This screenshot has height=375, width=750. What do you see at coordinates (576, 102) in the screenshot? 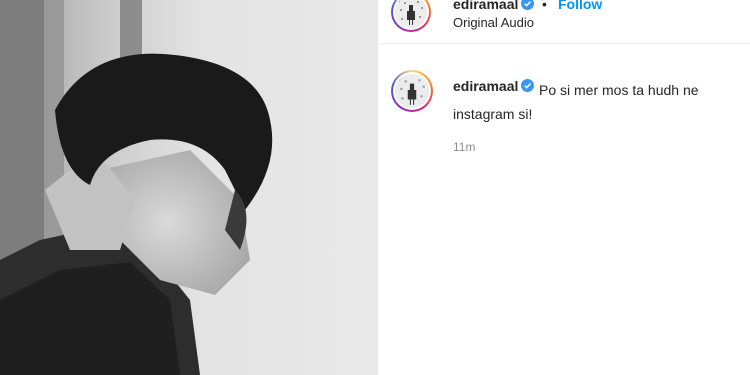
I see `caption-body: Po si mer mos ta hudh ne instagram si!` at bounding box center [576, 102].